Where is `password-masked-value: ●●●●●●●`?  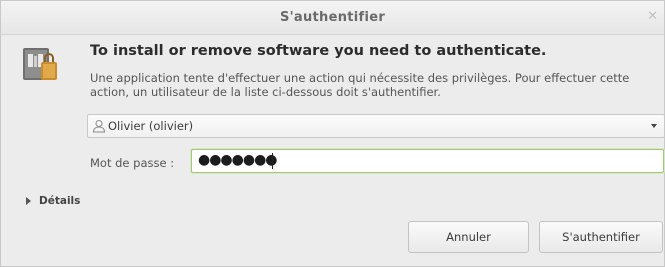
password-masked-value: ●●●●●●● is located at coordinates (238, 160).